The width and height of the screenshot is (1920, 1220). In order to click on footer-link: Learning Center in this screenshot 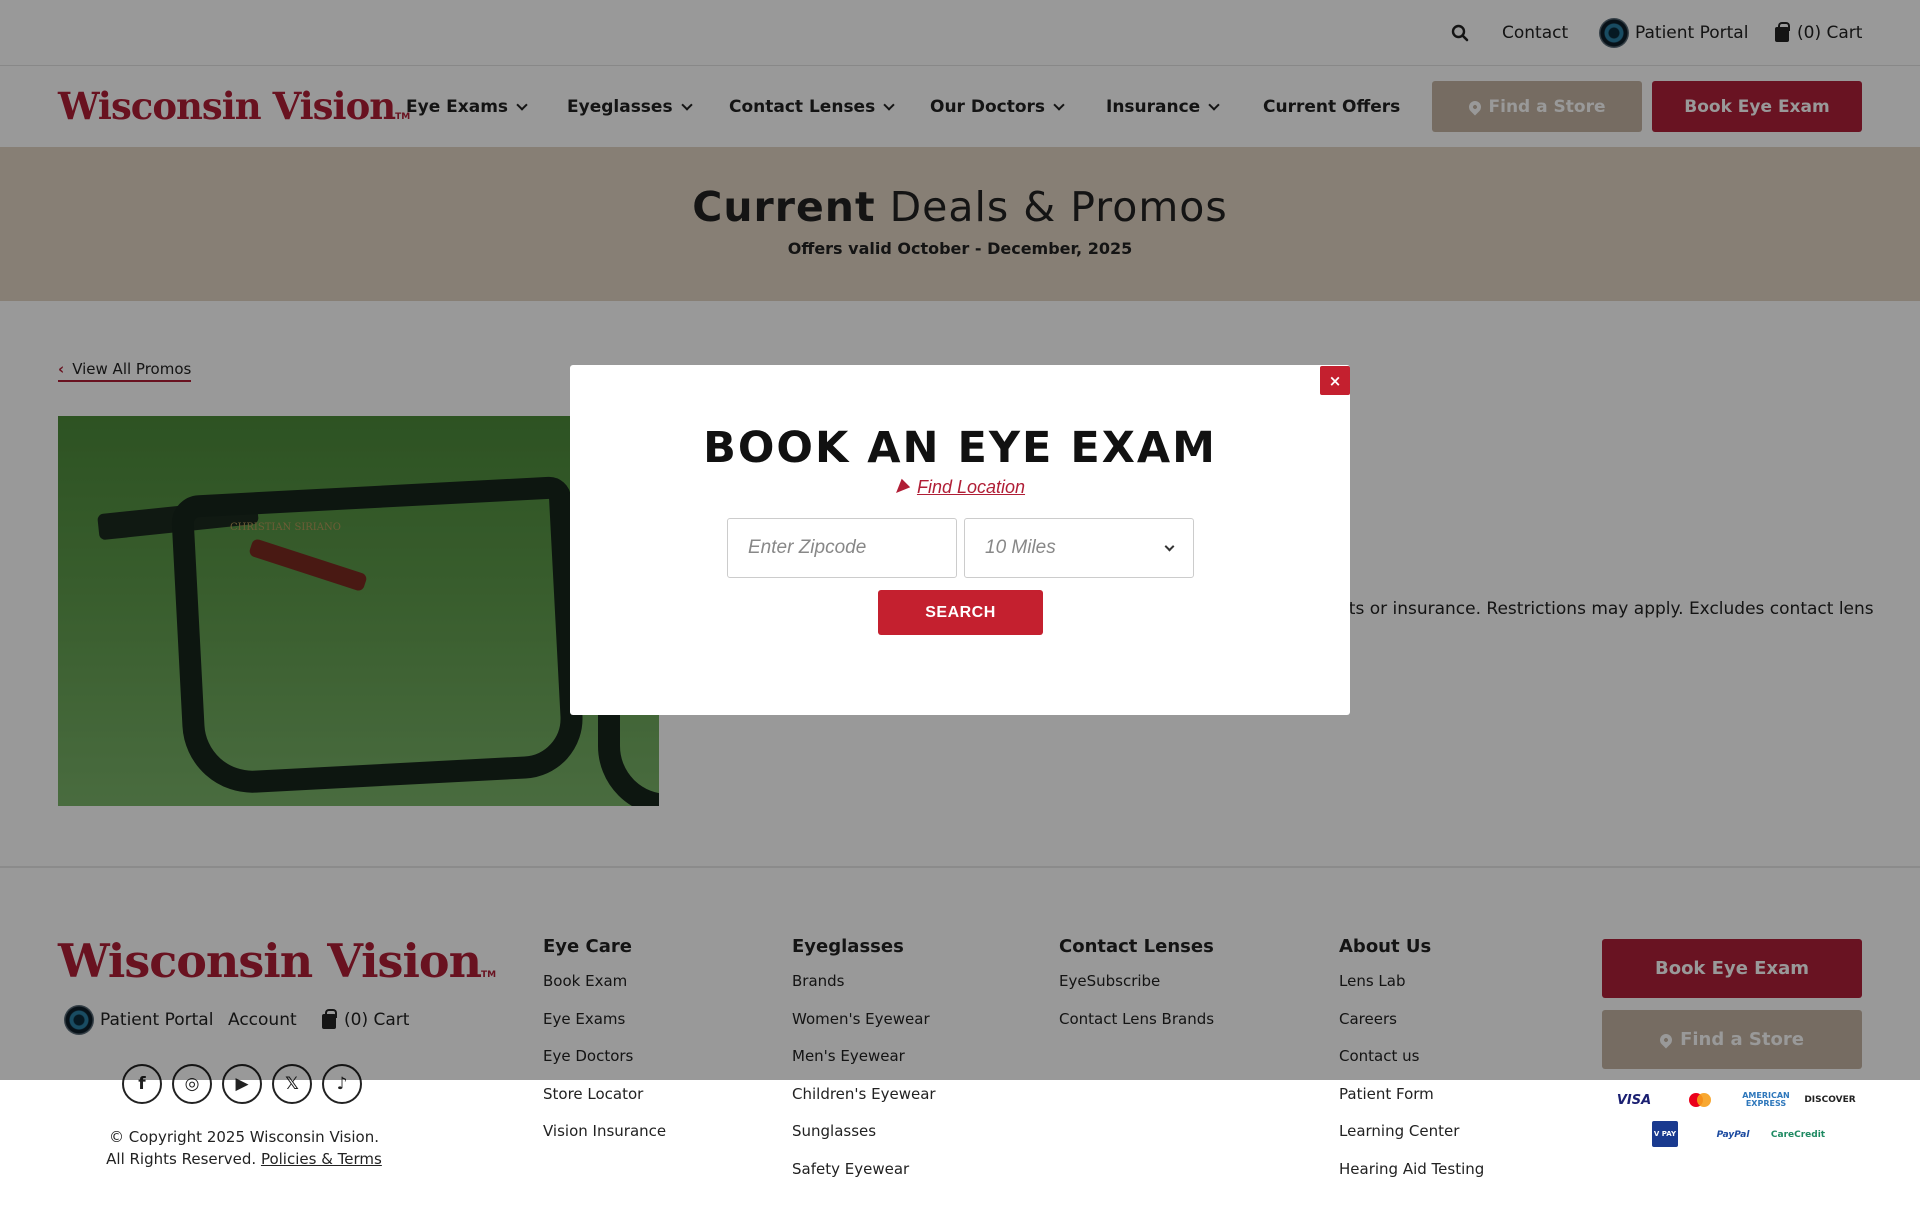, I will do `click(1411, 1138)`.